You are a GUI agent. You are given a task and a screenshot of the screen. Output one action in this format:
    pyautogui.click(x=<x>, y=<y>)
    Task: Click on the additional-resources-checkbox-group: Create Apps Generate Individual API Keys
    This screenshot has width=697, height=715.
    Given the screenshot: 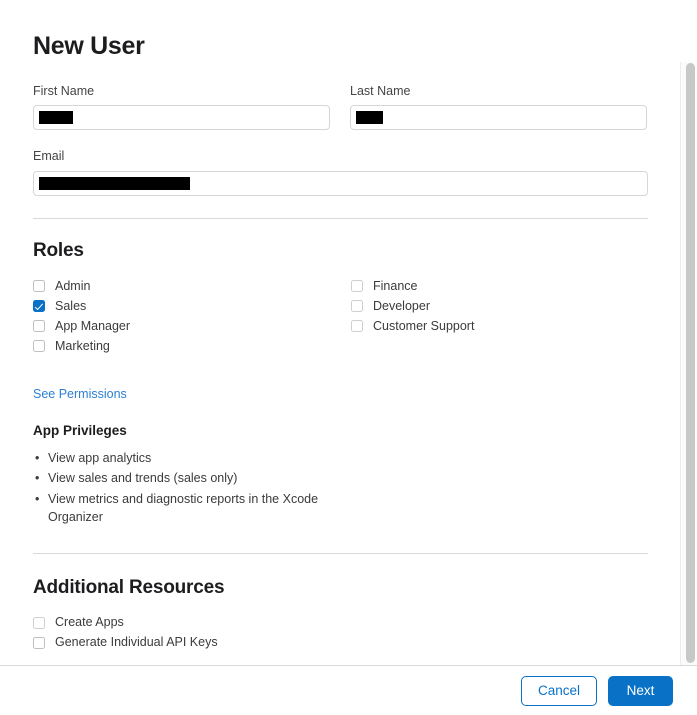 What is the action you would take?
    pyautogui.click(x=365, y=633)
    